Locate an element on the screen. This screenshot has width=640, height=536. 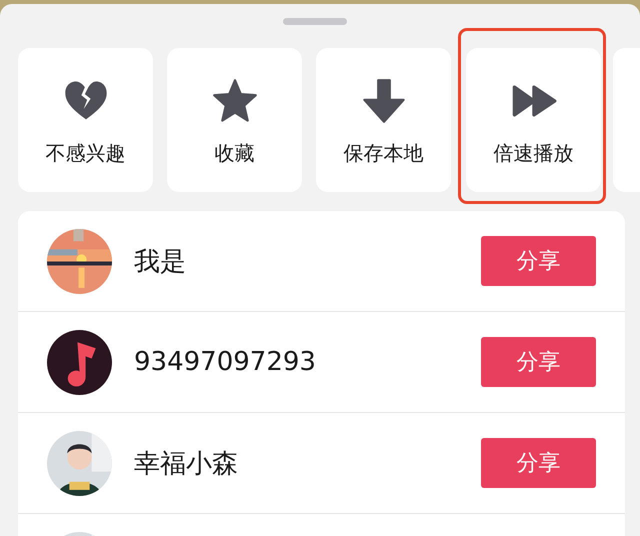
down-arrow-icon is located at coordinates (383, 101).